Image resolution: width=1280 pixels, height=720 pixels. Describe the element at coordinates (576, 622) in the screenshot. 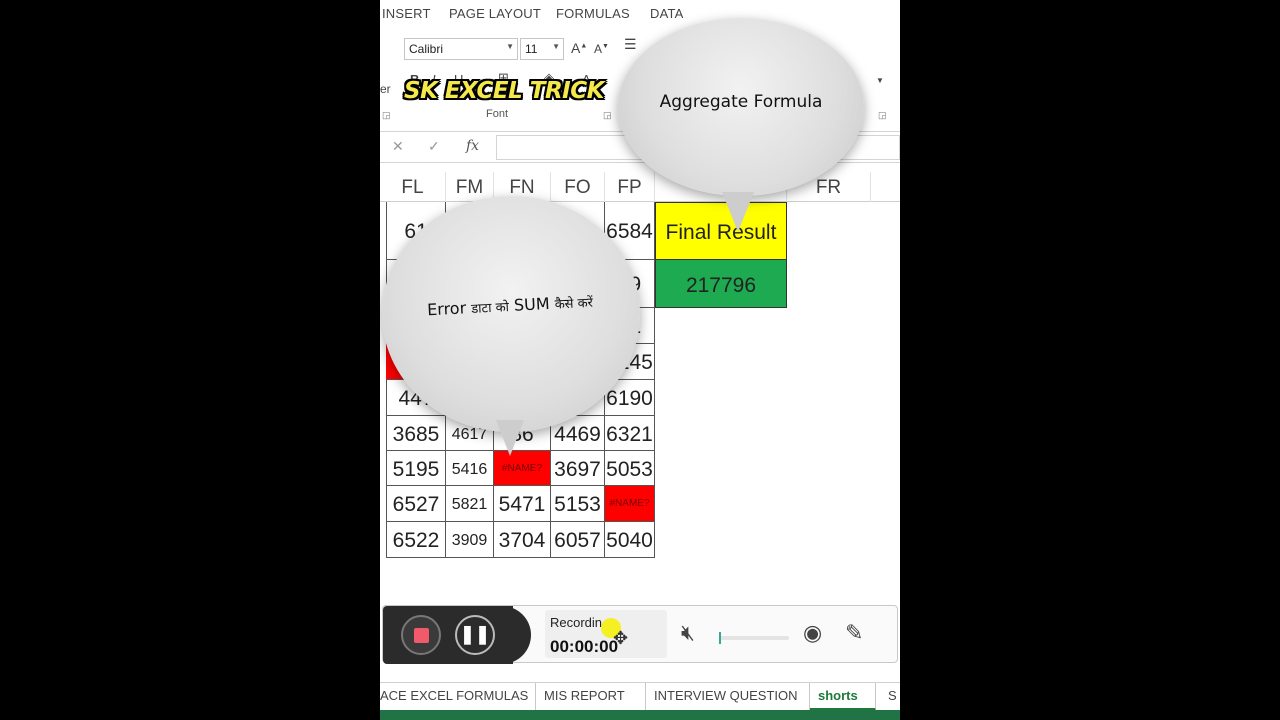

I see `recording-status: Recordin` at that location.